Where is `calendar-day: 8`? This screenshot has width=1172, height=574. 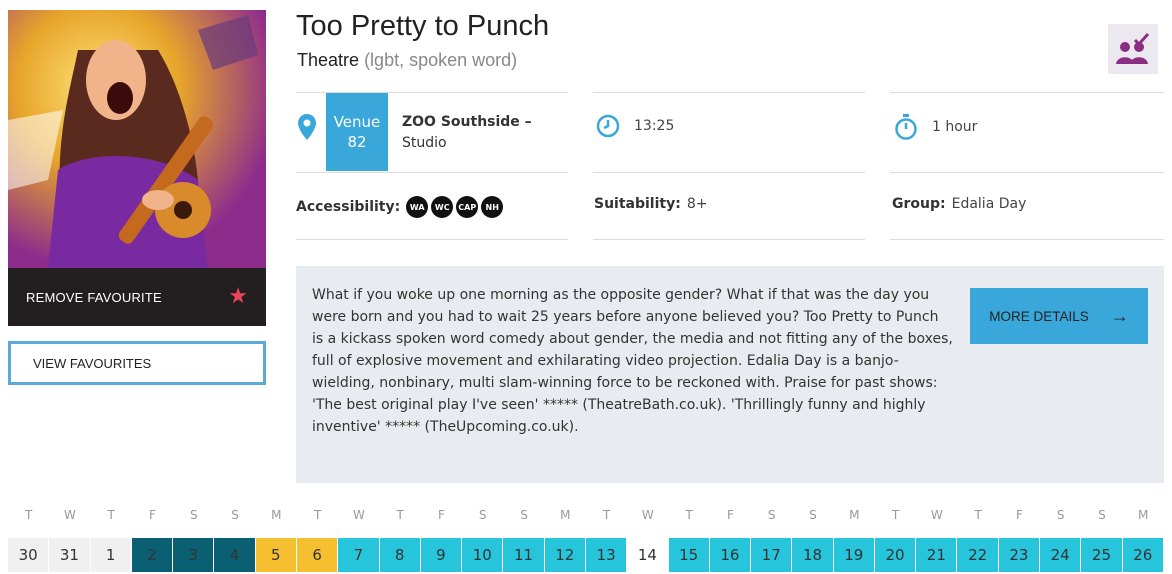 calendar-day: 8 is located at coordinates (399, 555).